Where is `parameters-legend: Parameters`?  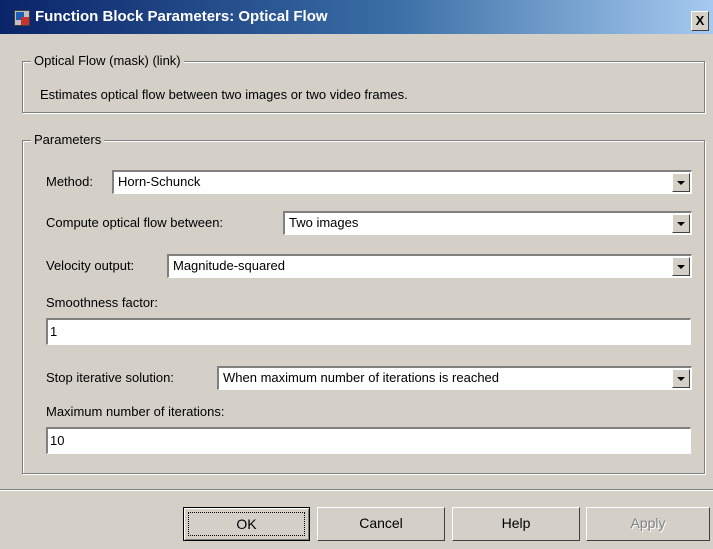
parameters-legend: Parameters is located at coordinates (68, 139).